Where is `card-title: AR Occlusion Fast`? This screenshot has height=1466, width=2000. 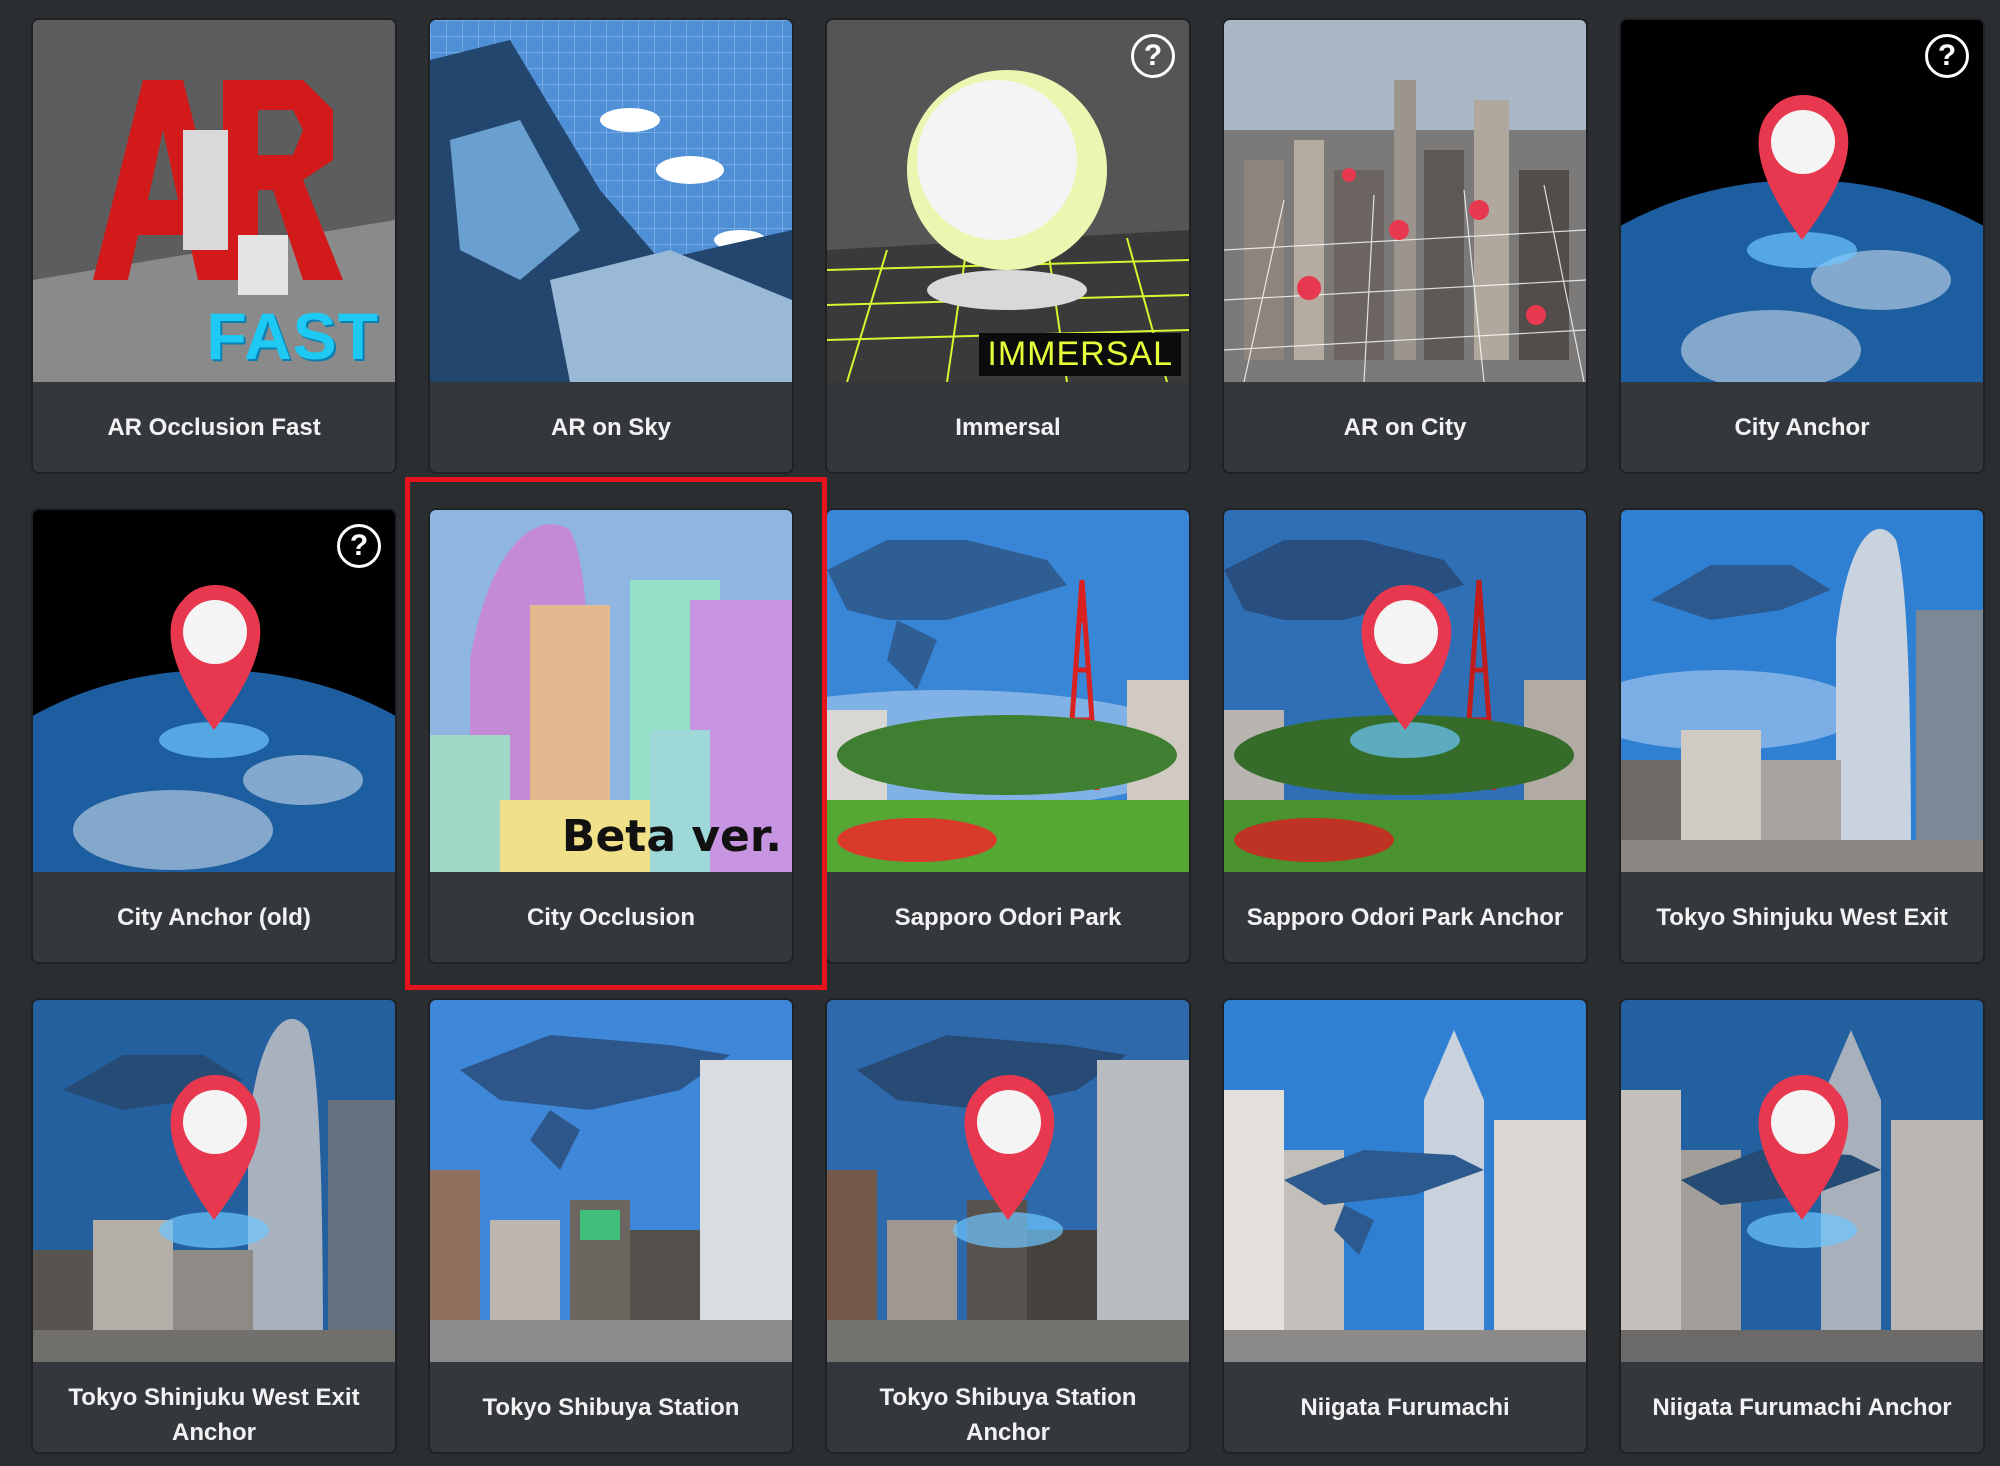
card-title: AR Occlusion Fast is located at coordinates (214, 427).